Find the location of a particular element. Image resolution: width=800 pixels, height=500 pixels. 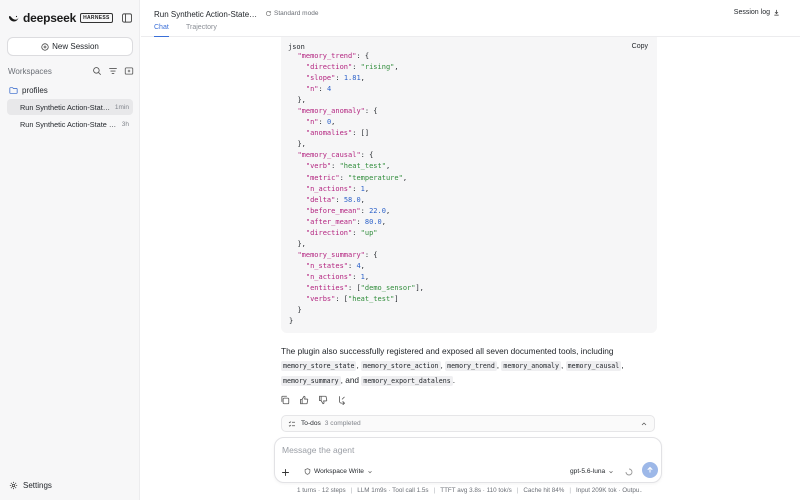

code-line: "memory_summary": { is located at coordinates (356, 255).